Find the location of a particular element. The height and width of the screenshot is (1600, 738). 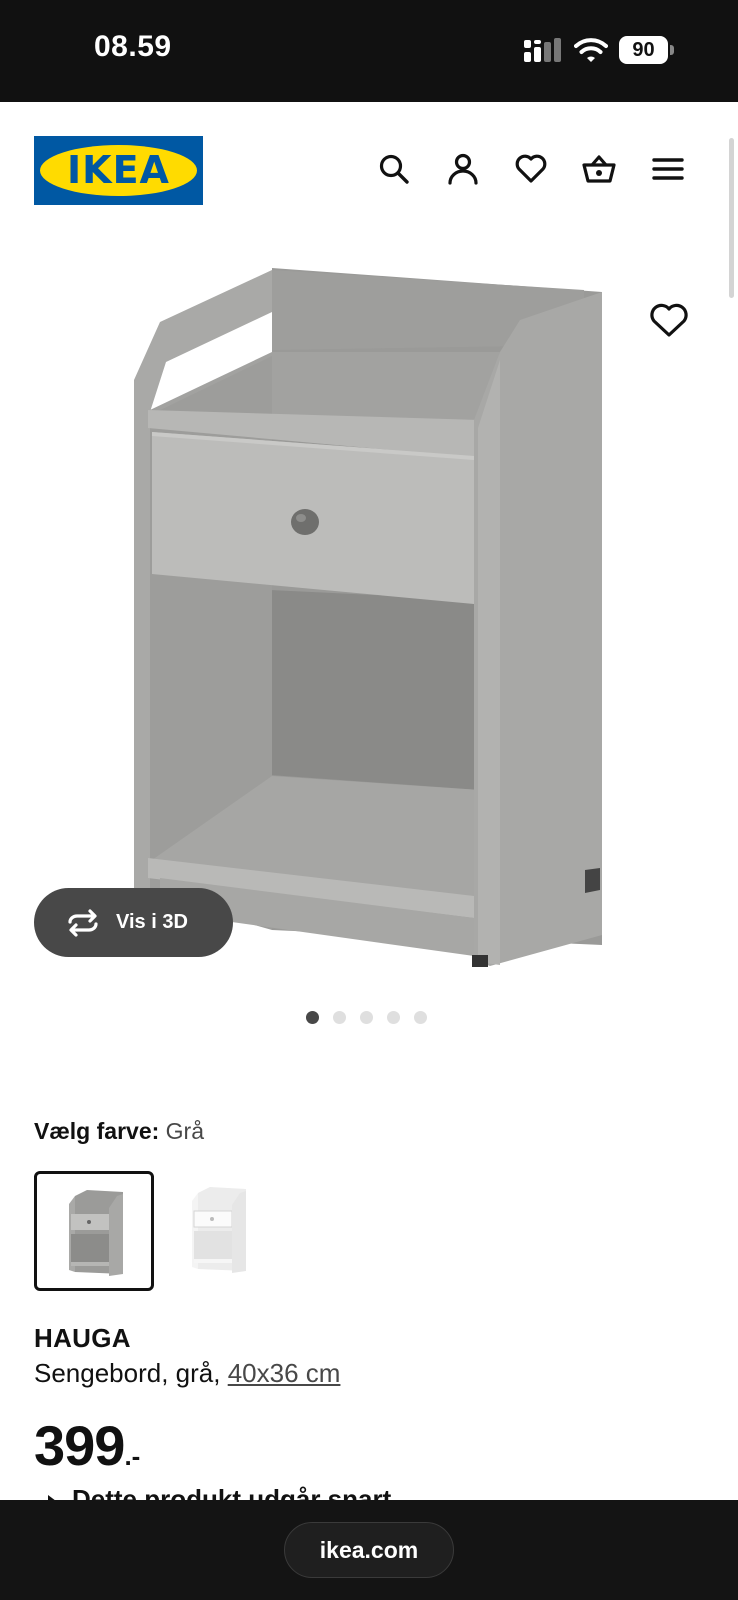

wishlist-icon is located at coordinates (531, 169).